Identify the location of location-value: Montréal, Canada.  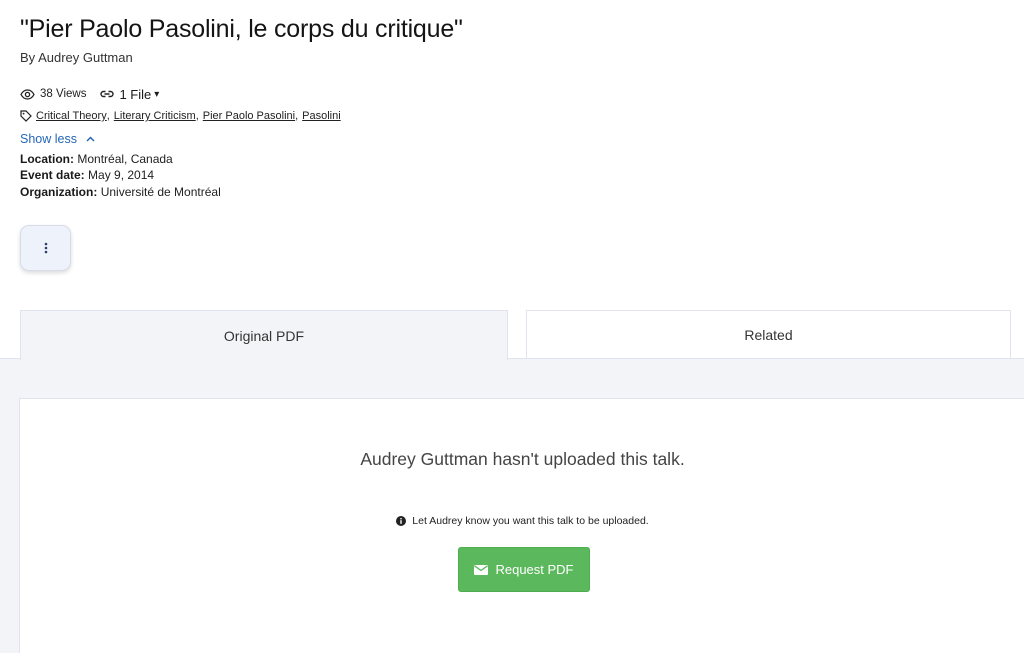
(125, 159).